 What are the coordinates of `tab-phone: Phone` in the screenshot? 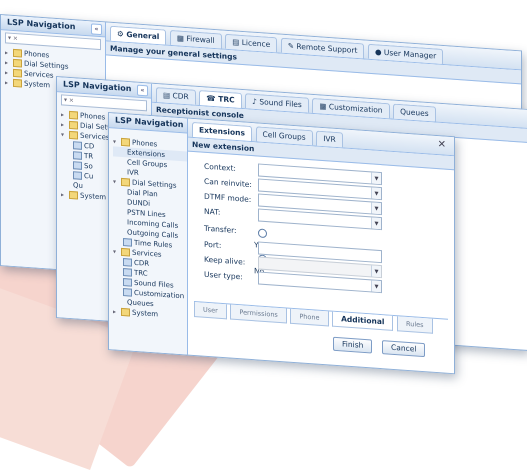 It's located at (309, 317).